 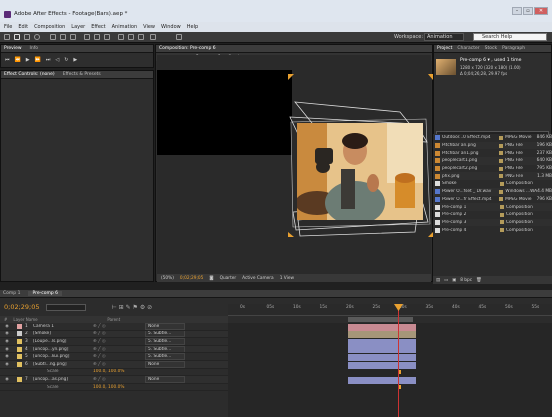 I want to click on magnification-dropdown: (50%), so click(x=167, y=278).